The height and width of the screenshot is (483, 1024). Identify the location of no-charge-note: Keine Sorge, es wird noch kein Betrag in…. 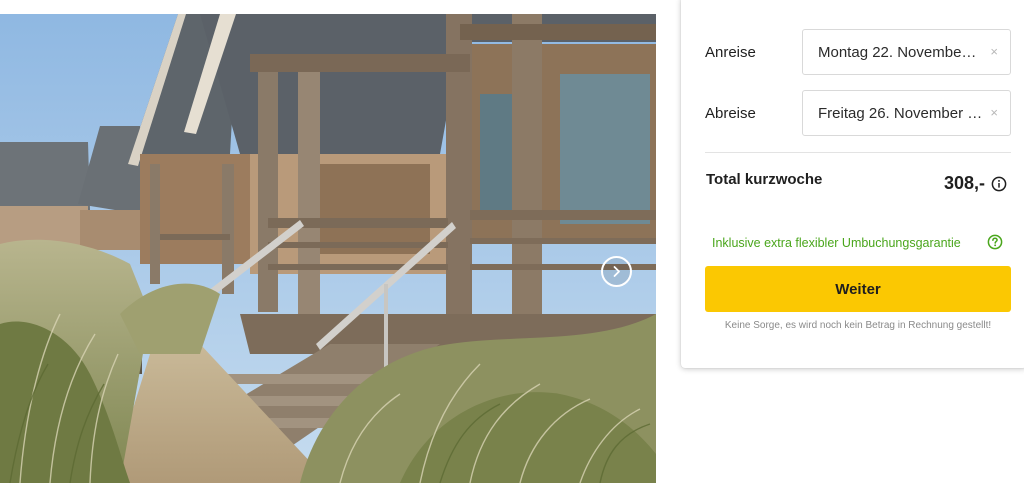
(858, 325).